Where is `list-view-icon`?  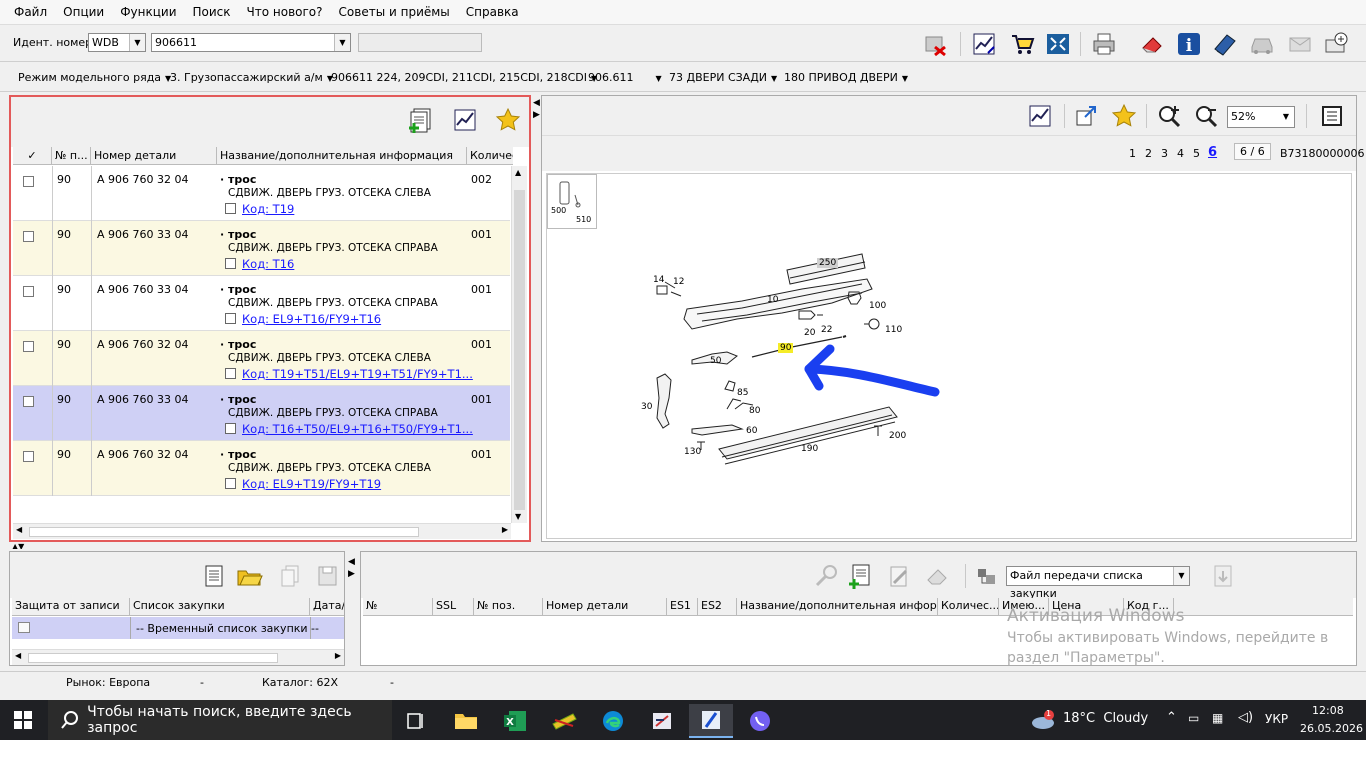
list-view-icon is located at coordinates (1332, 116).